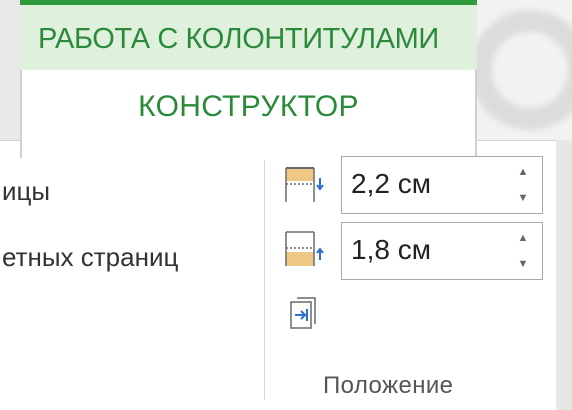 This screenshot has height=410, width=572. Describe the element at coordinates (304, 314) in the screenshot. I see `insert-alignment-tab-icon` at that location.